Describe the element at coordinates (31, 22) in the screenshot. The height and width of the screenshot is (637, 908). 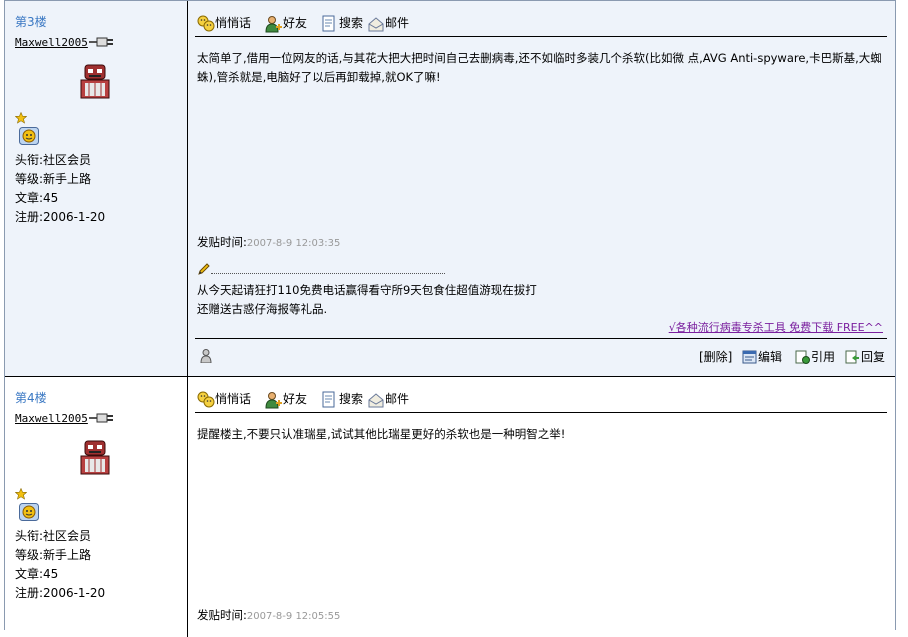
I see `floor-label: 第3楼` at that location.